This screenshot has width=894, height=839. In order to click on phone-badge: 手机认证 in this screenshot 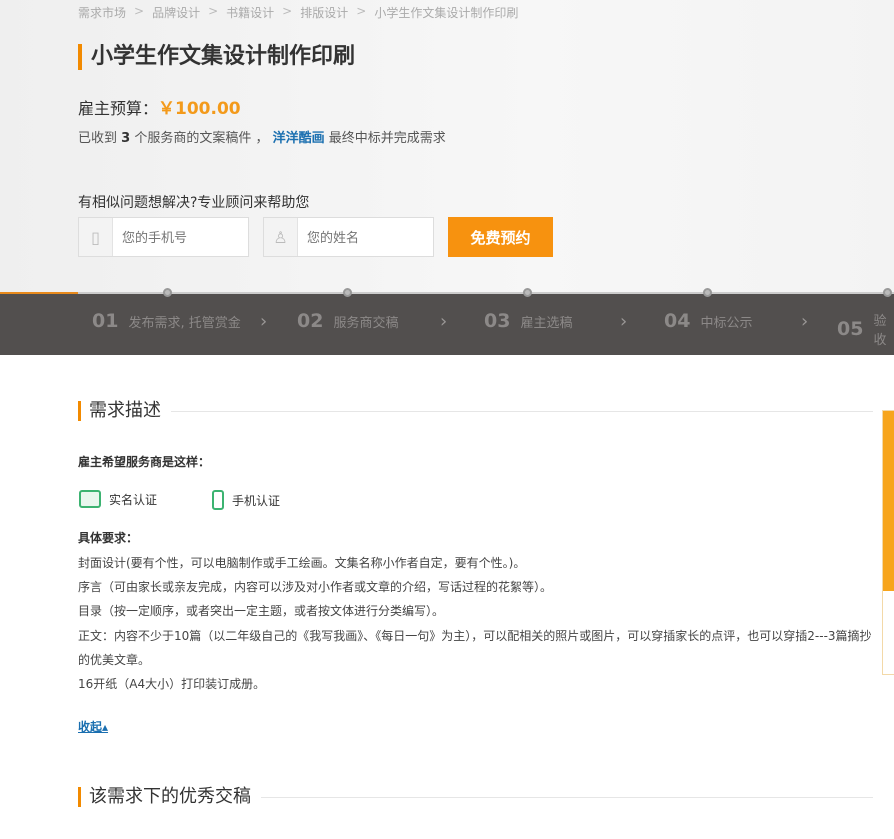, I will do `click(246, 500)`.